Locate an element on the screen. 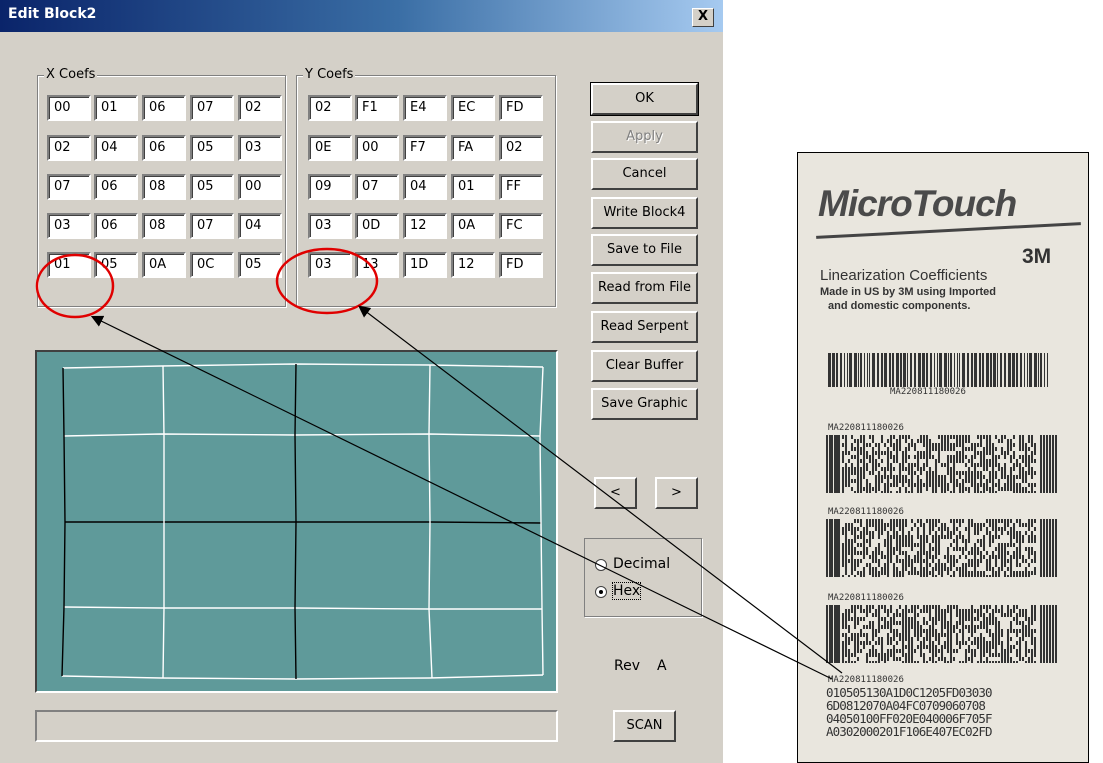 The image size is (1103, 763). close-button: X is located at coordinates (703, 17).